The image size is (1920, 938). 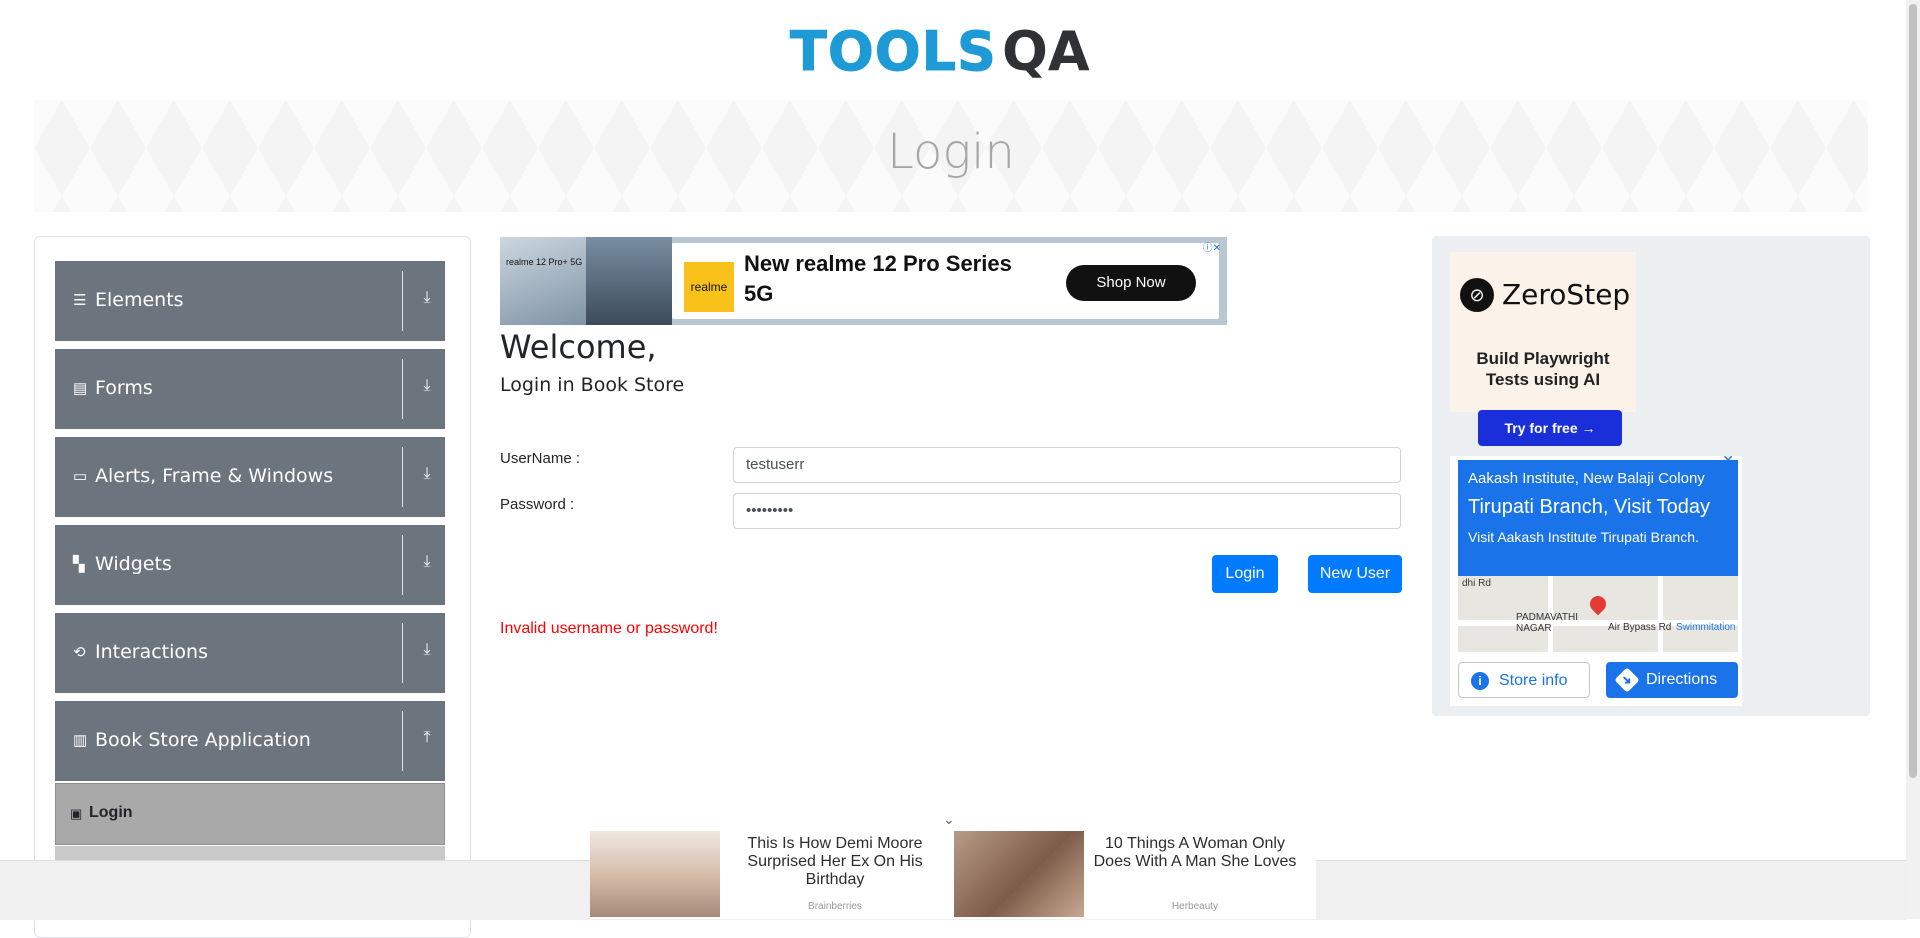 What do you see at coordinates (1212, 246) in the screenshot?
I see `ad-choices-icon: ⓘ✕` at bounding box center [1212, 246].